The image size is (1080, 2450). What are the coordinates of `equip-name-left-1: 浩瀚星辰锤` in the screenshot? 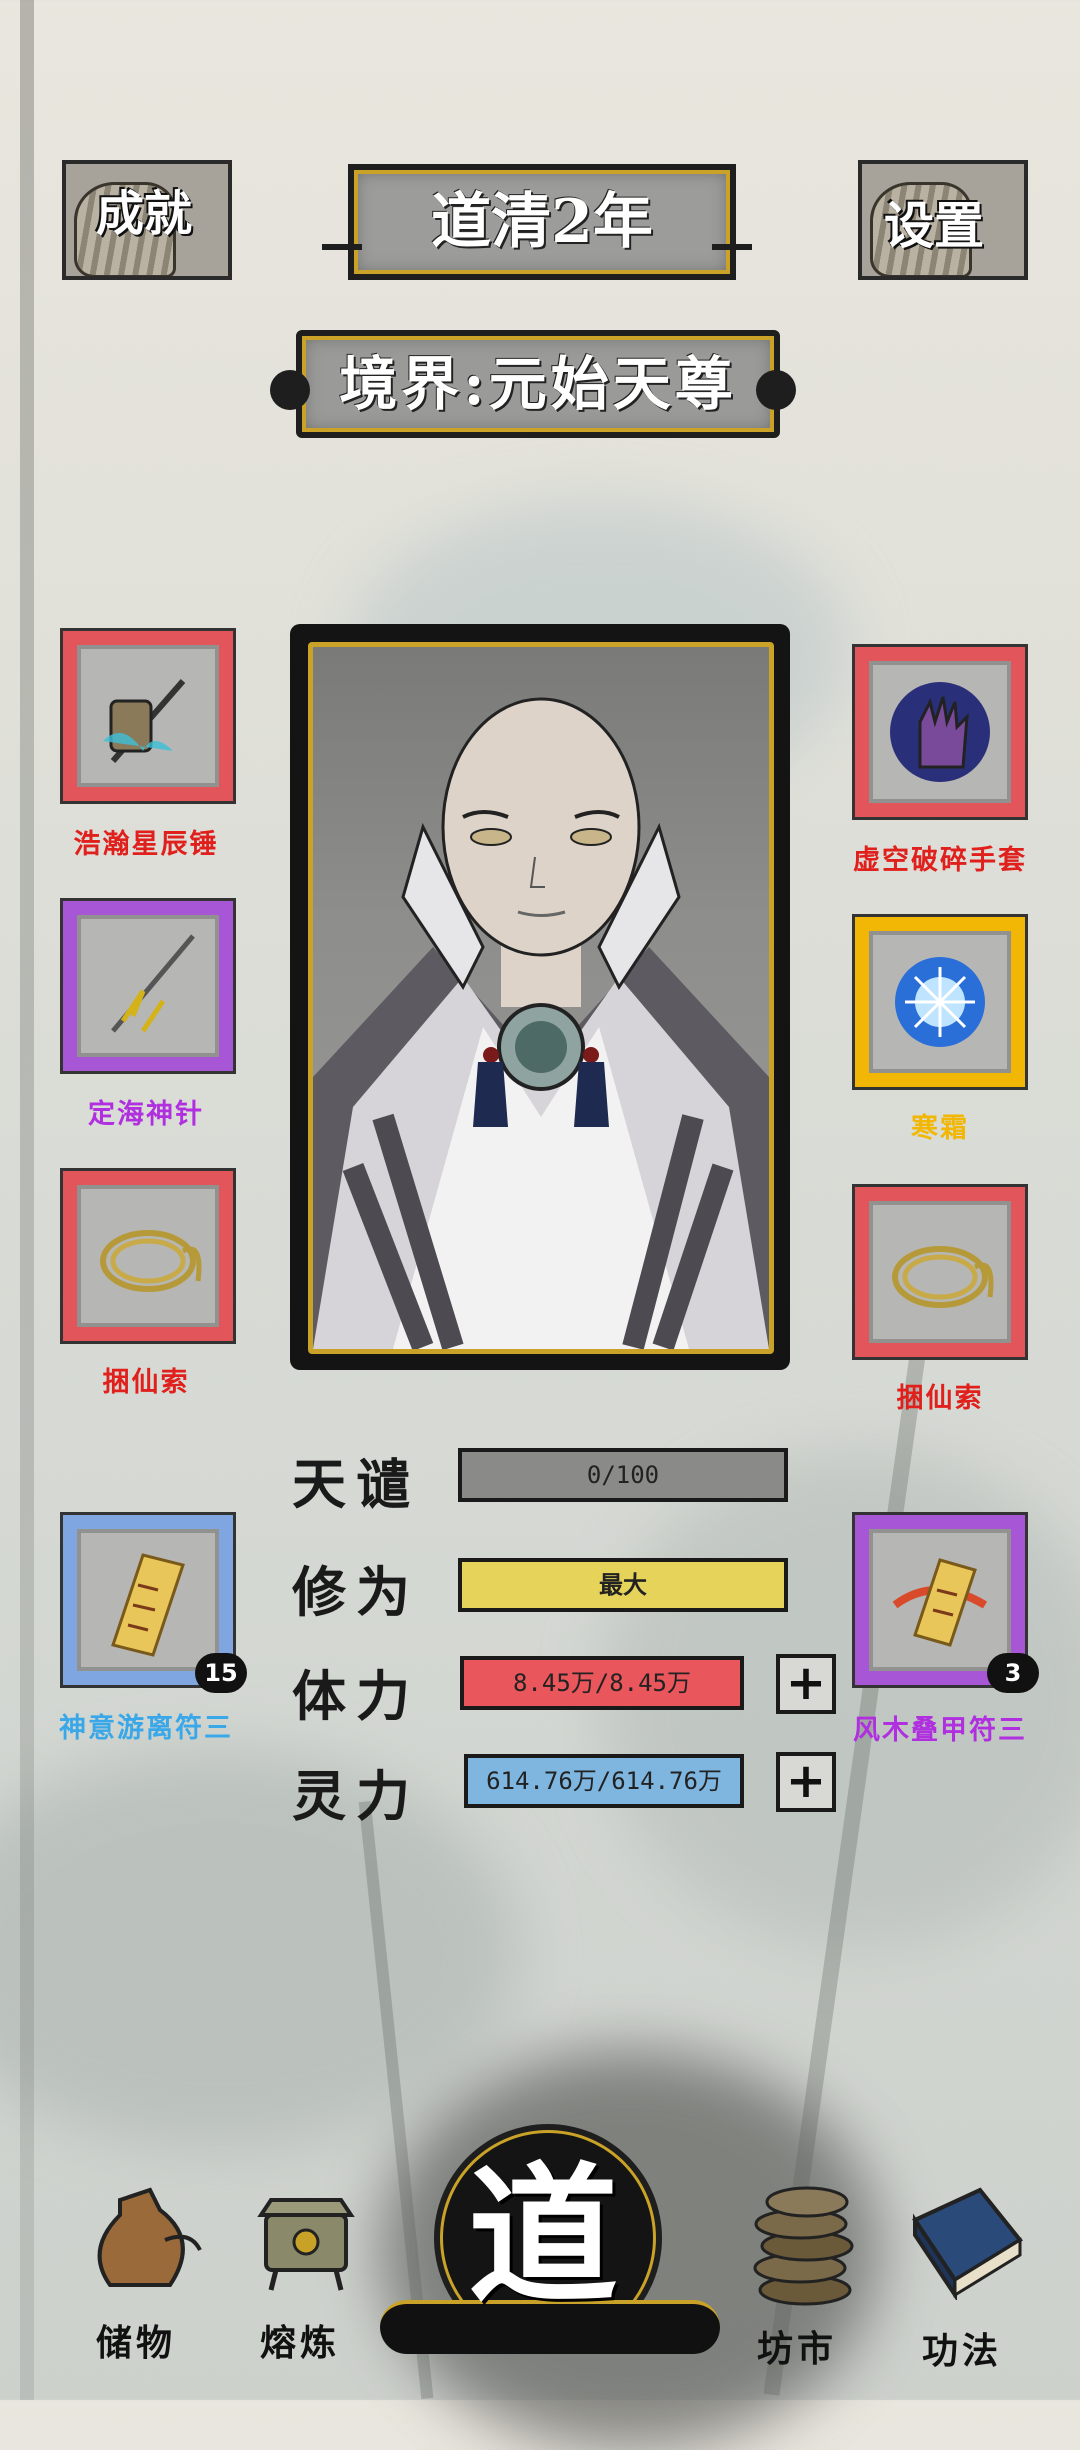 It's located at (146, 844).